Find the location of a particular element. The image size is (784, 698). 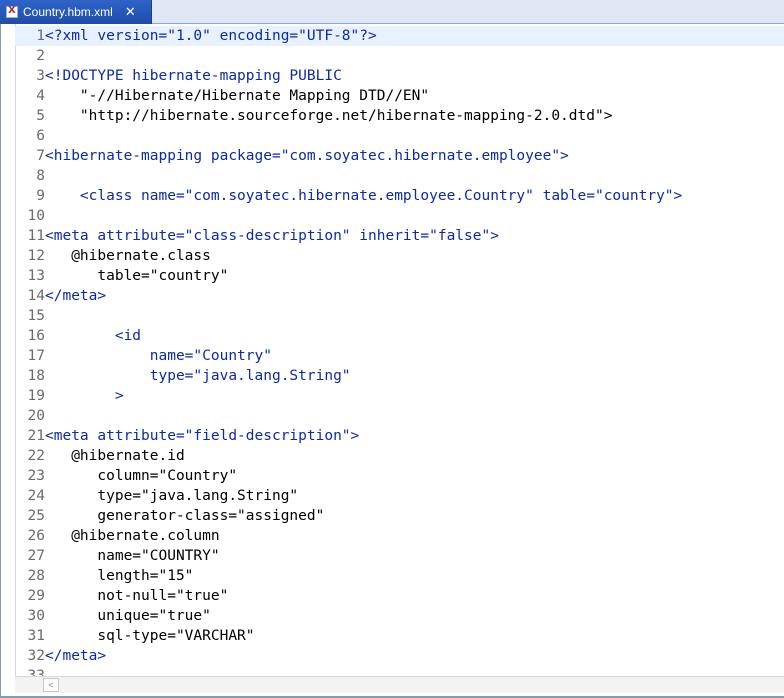

code-text: name="COUNTRY" is located at coordinates (132, 556).